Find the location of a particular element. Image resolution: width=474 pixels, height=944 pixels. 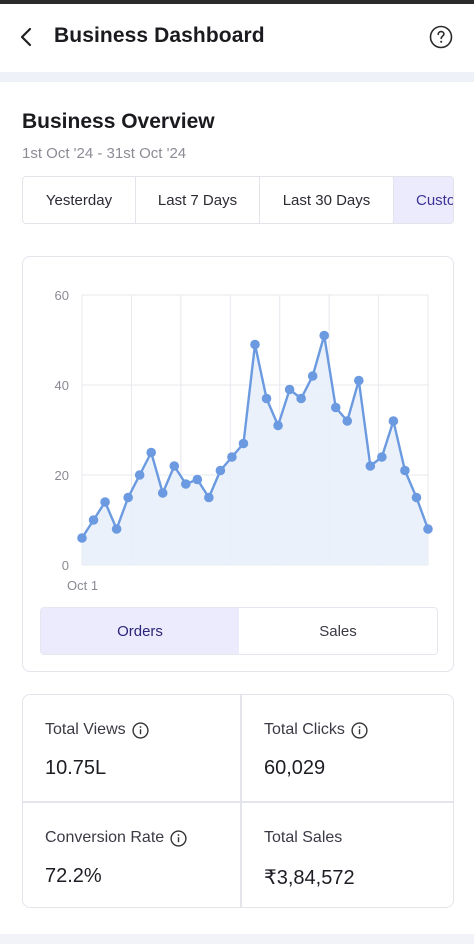

stat-value: 60,029 is located at coordinates (295, 768).